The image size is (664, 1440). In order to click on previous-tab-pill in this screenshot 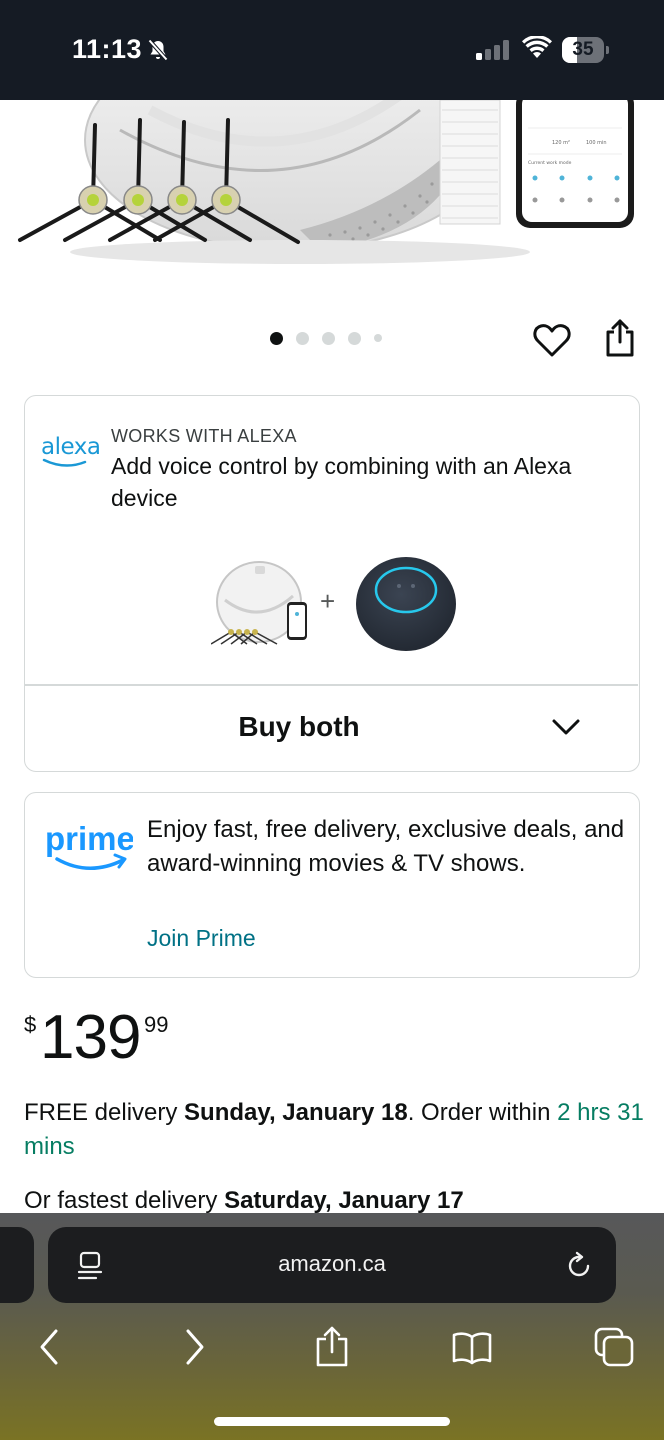, I will do `click(17, 1265)`.